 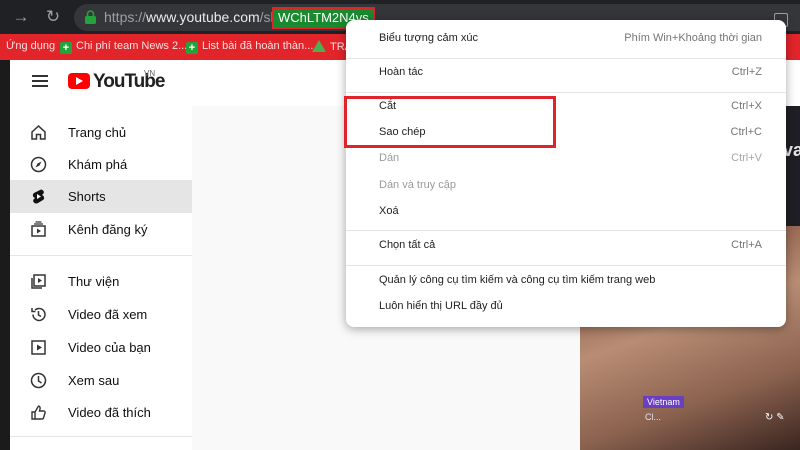 What do you see at coordinates (775, 417) in the screenshot?
I see `video-action-icons: ↻ ✎` at bounding box center [775, 417].